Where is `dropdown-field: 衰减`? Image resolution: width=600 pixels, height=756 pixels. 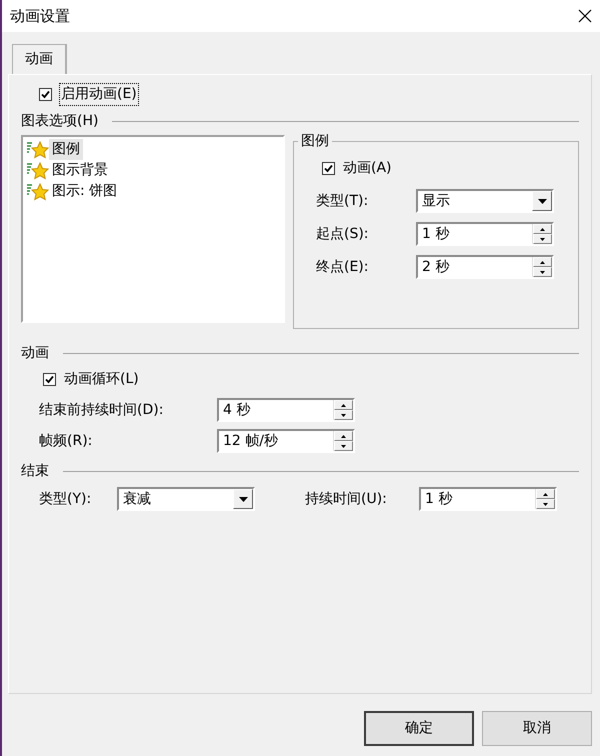
dropdown-field: 衰减 is located at coordinates (186, 499).